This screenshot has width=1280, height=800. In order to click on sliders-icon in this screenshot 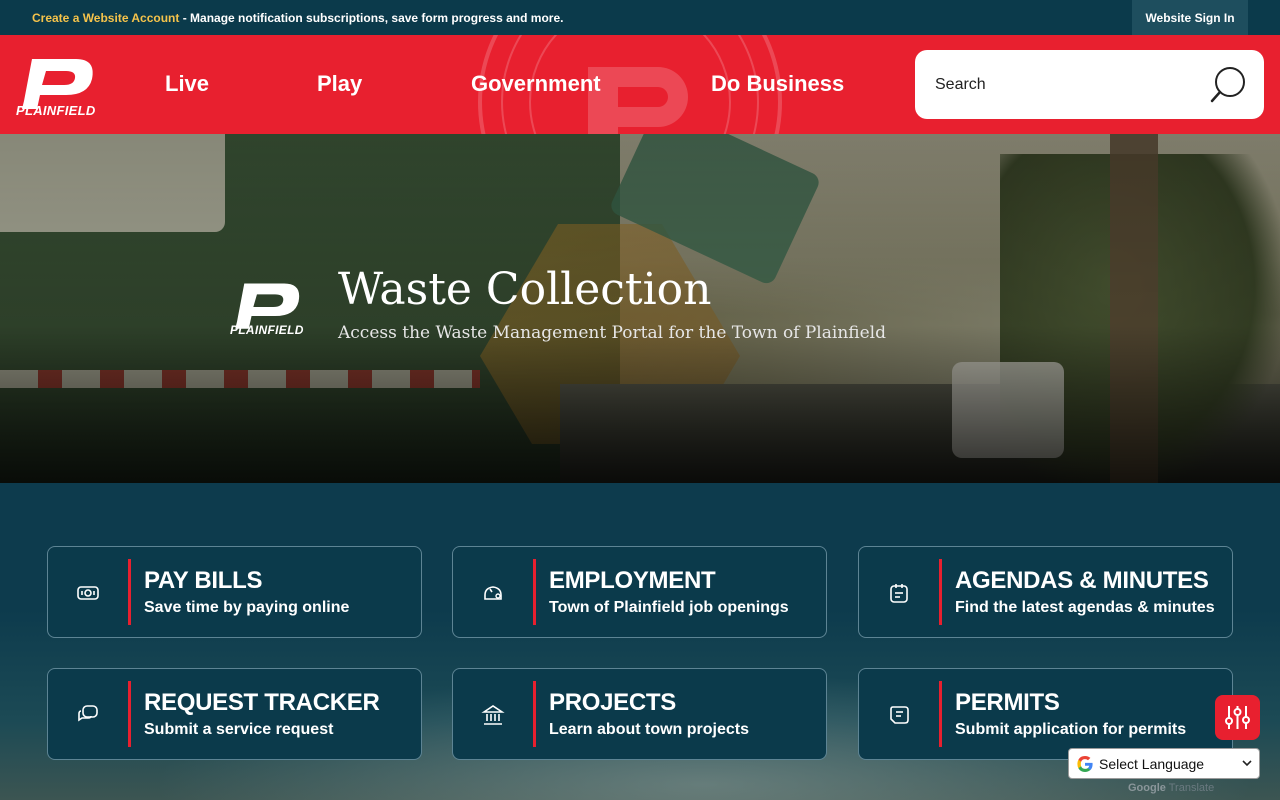, I will do `click(1237, 717)`.